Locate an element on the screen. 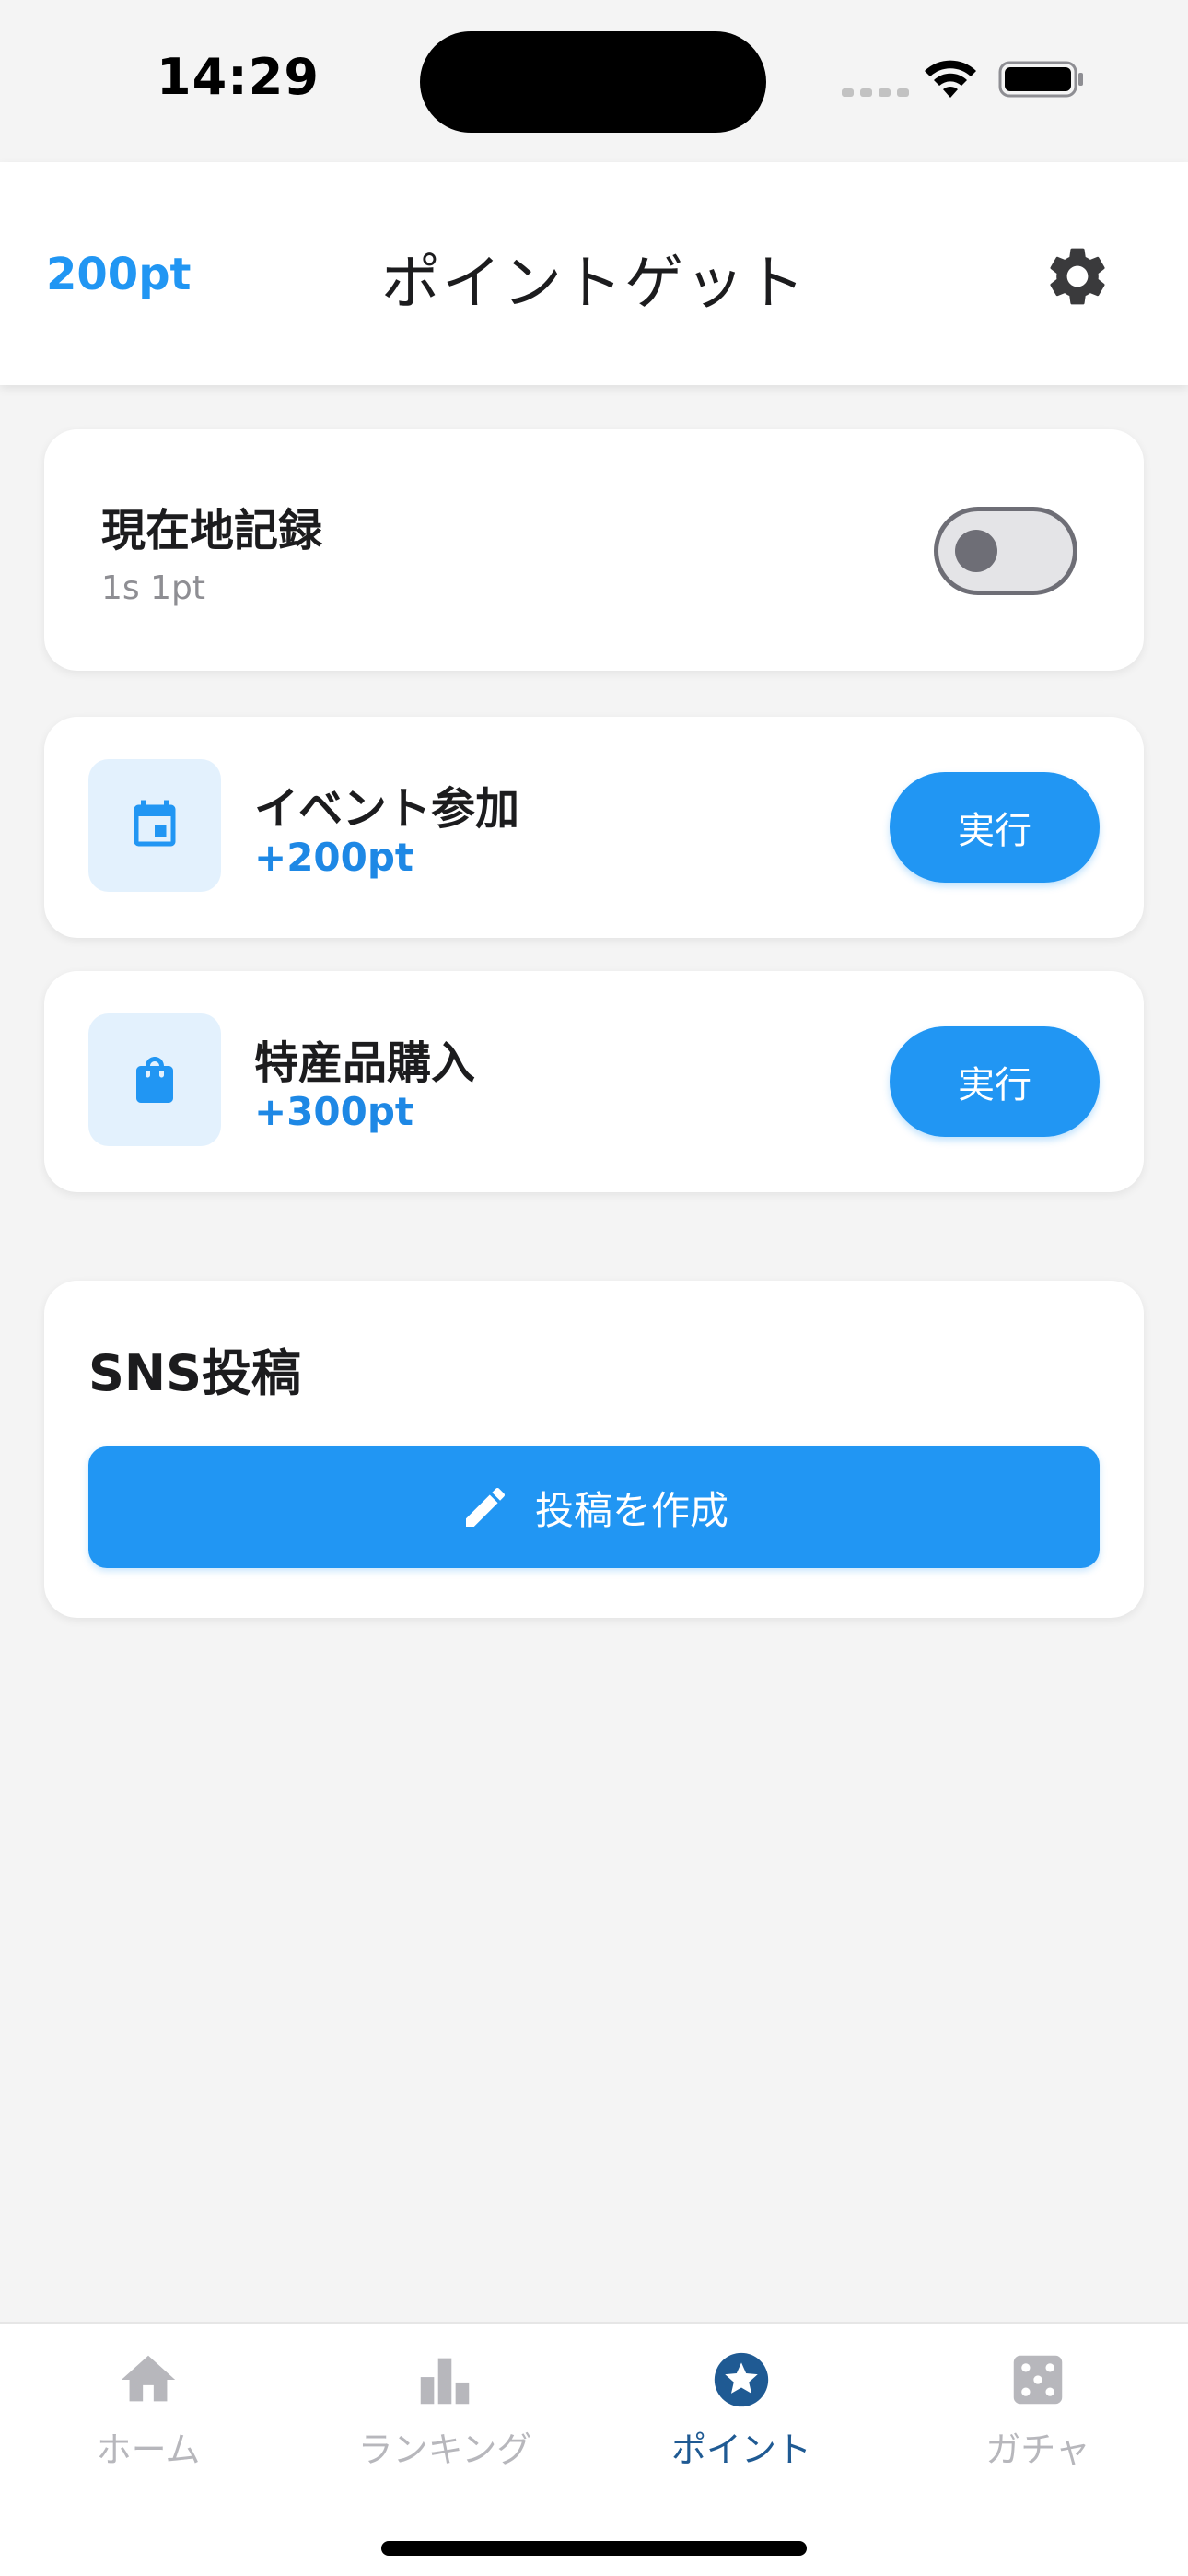  bottom-nav: ホーム ランキング ポイント ガチャ is located at coordinates (594, 2449).